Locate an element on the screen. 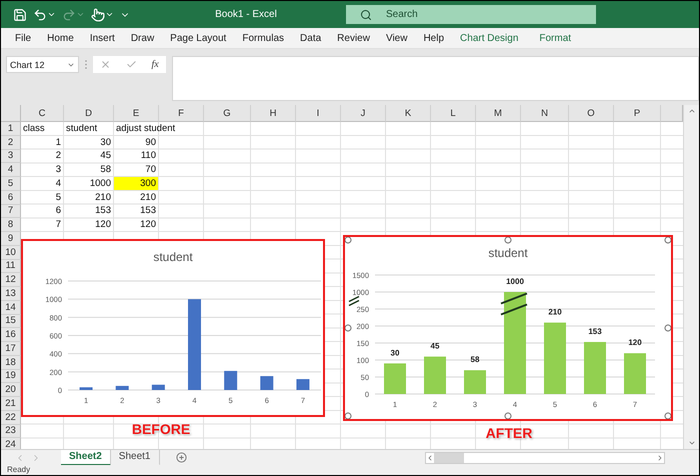  undo-icon is located at coordinates (44, 15).